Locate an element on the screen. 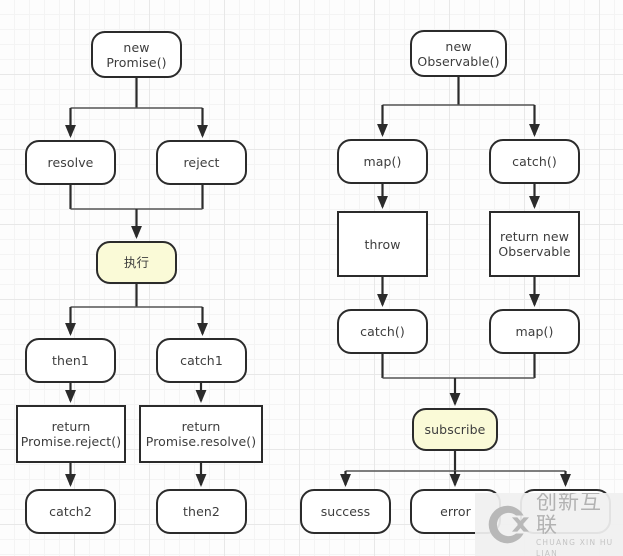 The height and width of the screenshot is (556, 623). node-return-promise-reject: return Promise.reject() is located at coordinates (71, 434).